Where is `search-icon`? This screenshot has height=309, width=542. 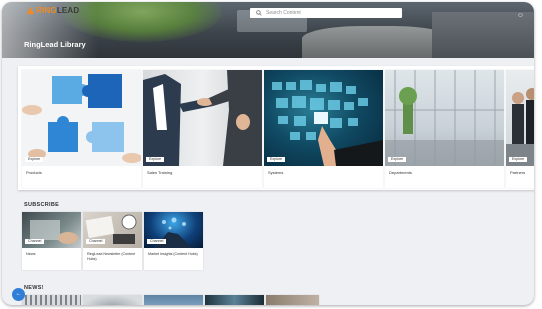
search-icon is located at coordinates (259, 13).